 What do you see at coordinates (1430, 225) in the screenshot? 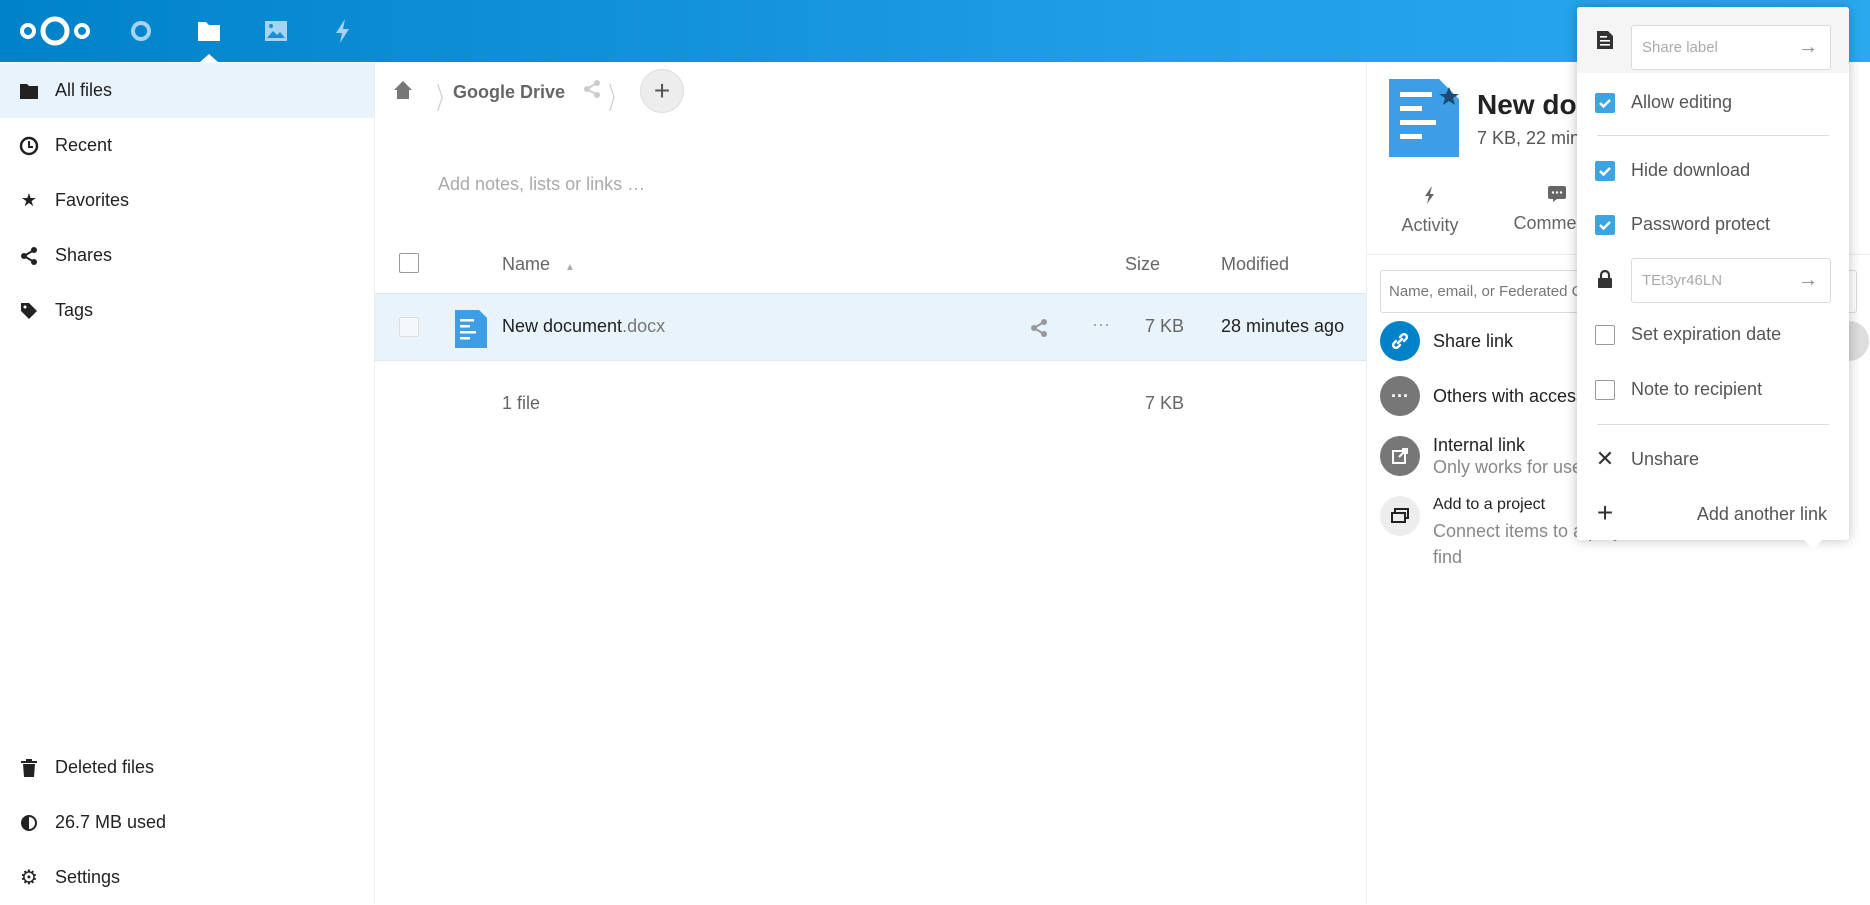
I see `tab-label: Activity` at bounding box center [1430, 225].